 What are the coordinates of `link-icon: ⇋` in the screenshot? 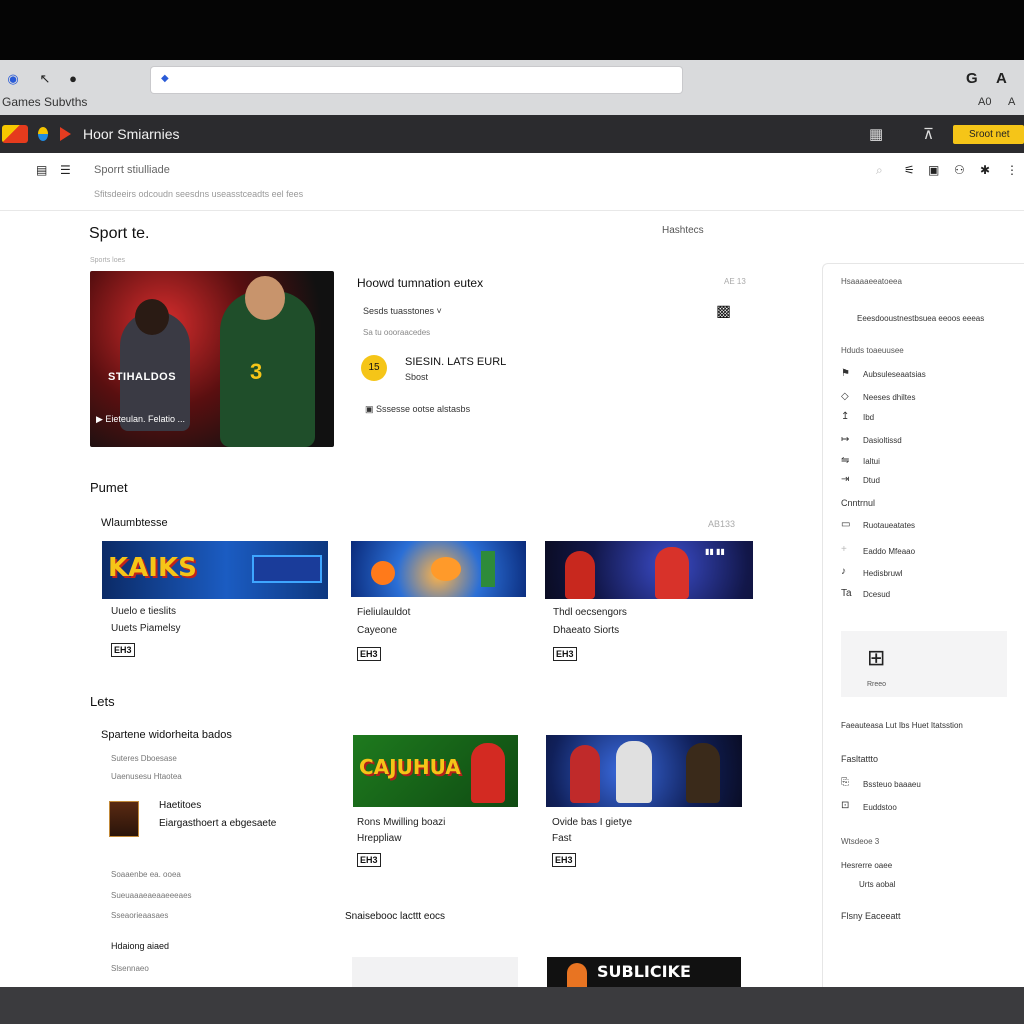 It's located at (845, 460).